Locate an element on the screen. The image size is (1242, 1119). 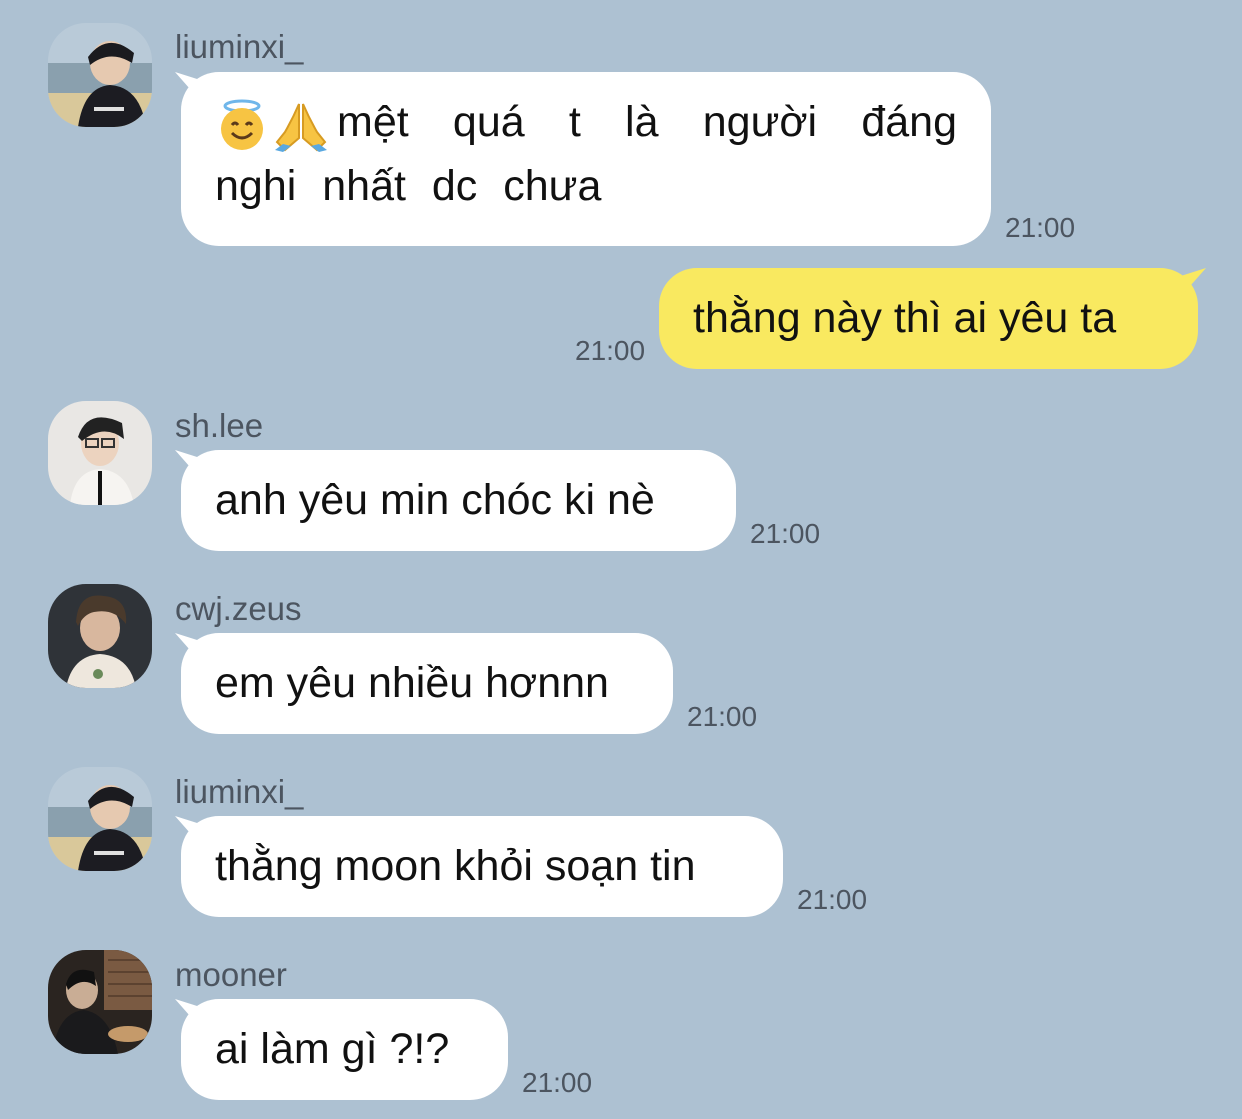
message-bubble: em yêu nhiều hơnnn is located at coordinates (427, 683).